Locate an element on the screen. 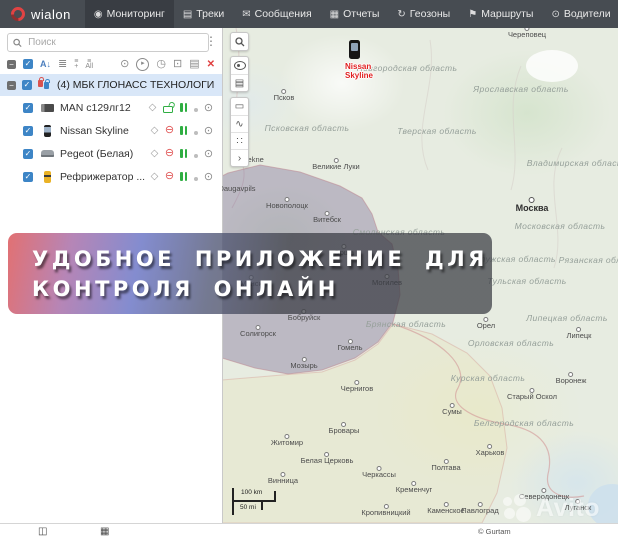  reports-icon: ▦ is located at coordinates (334, 14).